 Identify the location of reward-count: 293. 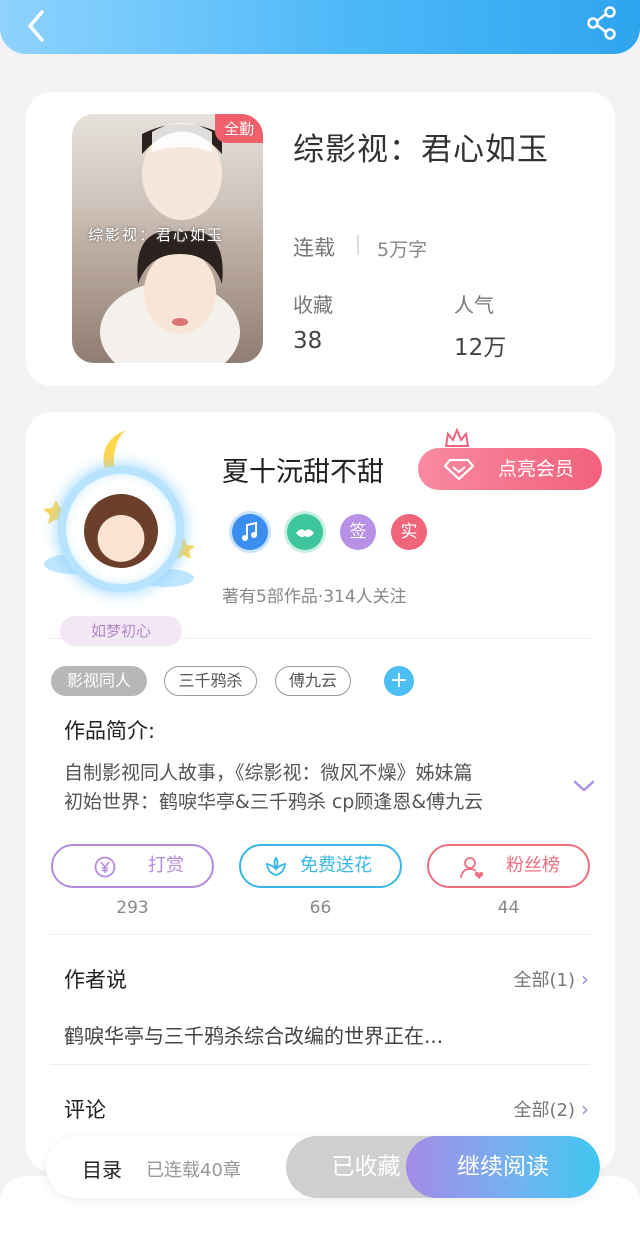
(132, 908).